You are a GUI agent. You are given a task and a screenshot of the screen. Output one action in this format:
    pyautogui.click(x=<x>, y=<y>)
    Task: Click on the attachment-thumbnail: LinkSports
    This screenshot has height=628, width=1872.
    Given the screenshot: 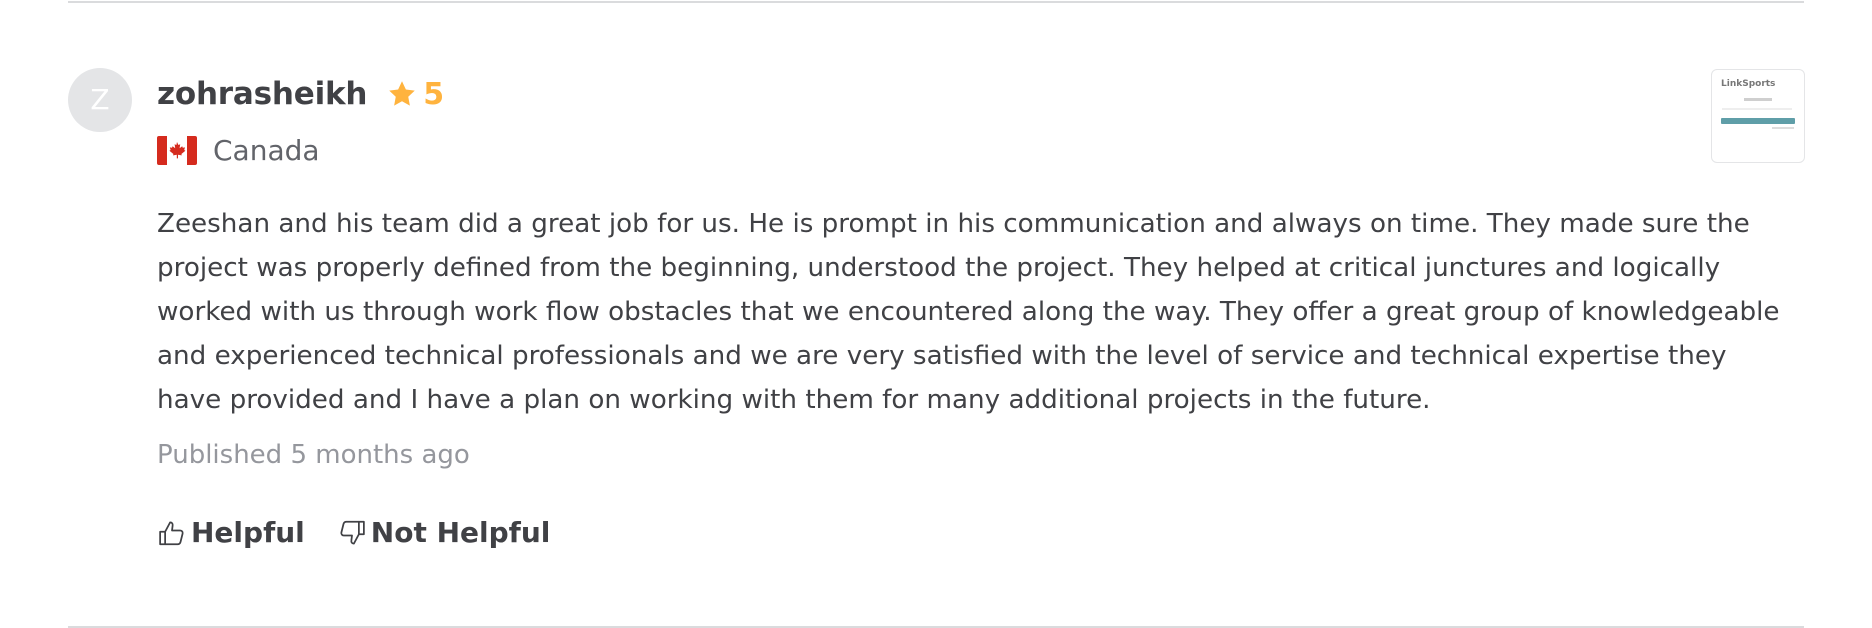 What is the action you would take?
    pyautogui.click(x=1758, y=116)
    